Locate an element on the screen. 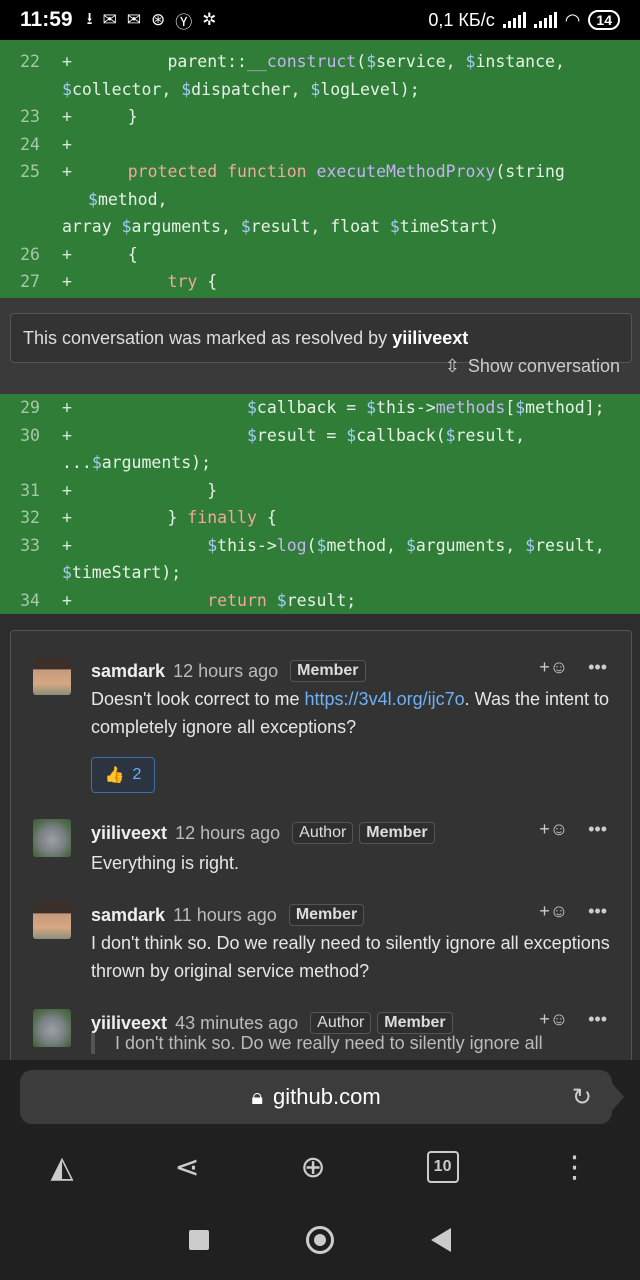 The width and height of the screenshot is (640, 1280). code-text: ...$arguments); is located at coordinates (137, 462).